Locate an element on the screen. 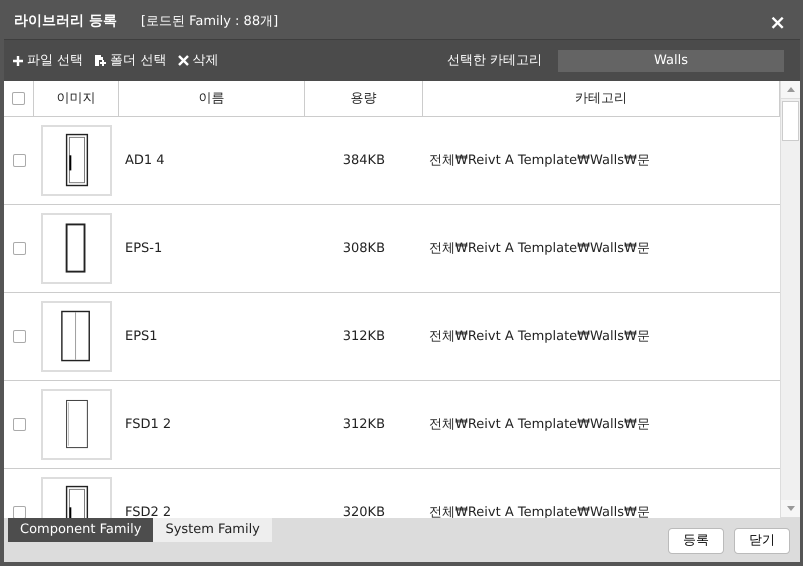  file-size: 384KB is located at coordinates (364, 161).